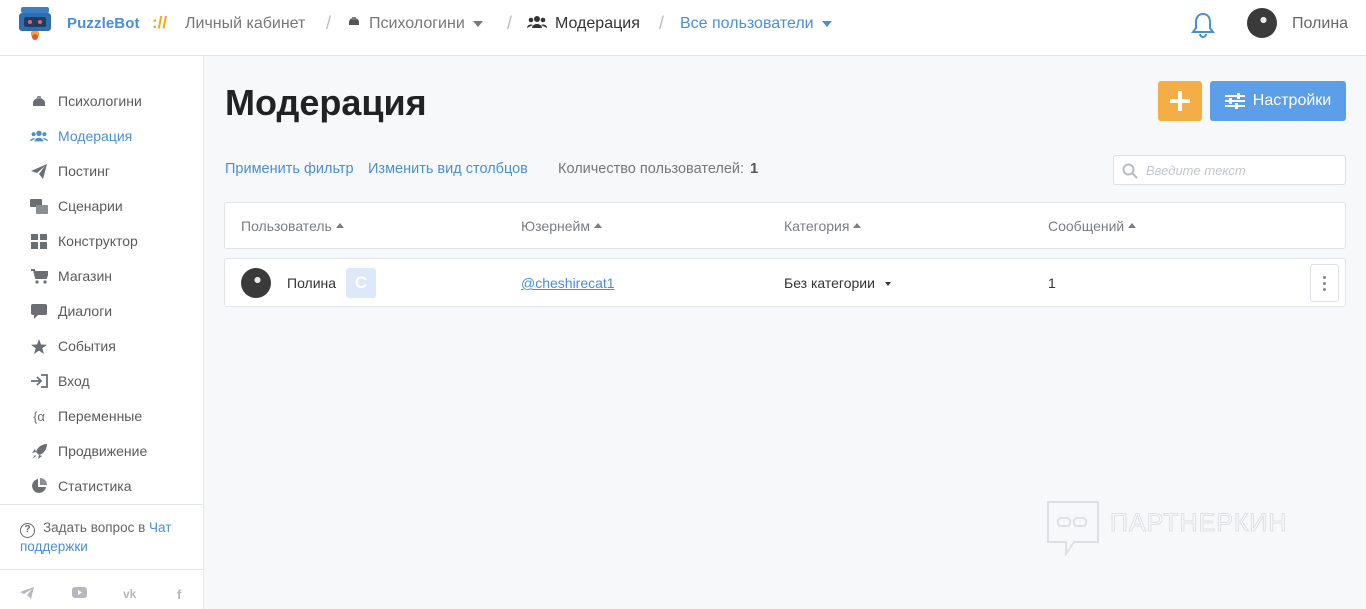 The width and height of the screenshot is (1366, 609). What do you see at coordinates (39, 206) in the screenshot?
I see `scenarios-icon` at bounding box center [39, 206].